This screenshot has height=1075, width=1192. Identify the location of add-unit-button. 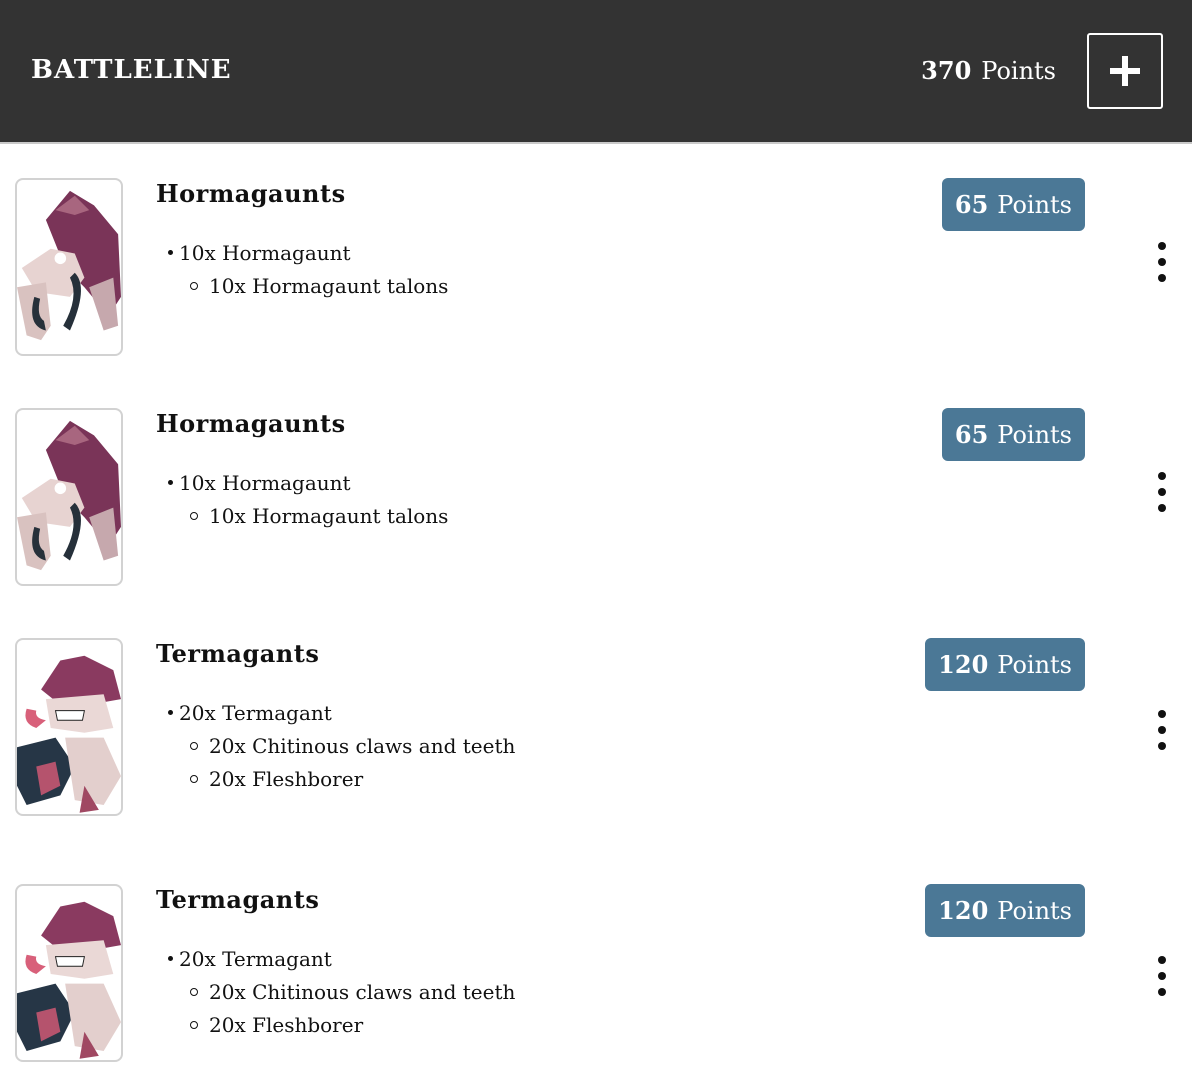
(1125, 71).